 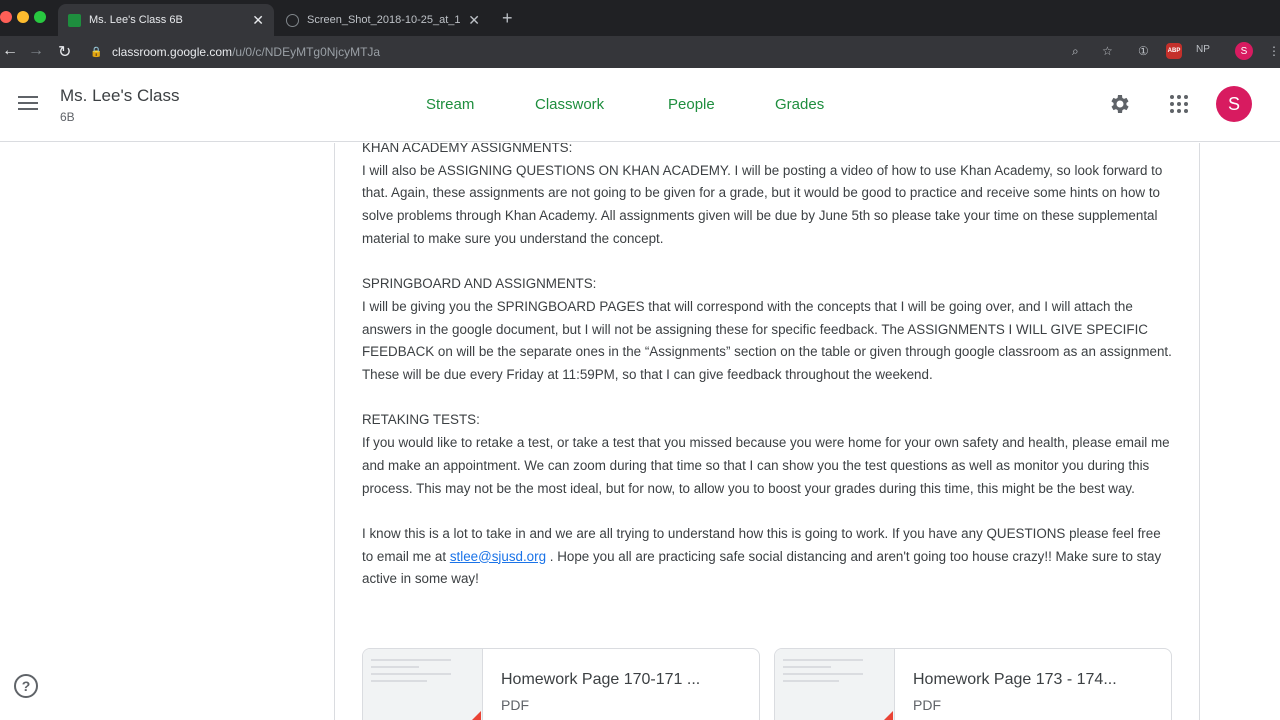 What do you see at coordinates (292, 20) in the screenshot?
I see `globe-favicon-icon` at bounding box center [292, 20].